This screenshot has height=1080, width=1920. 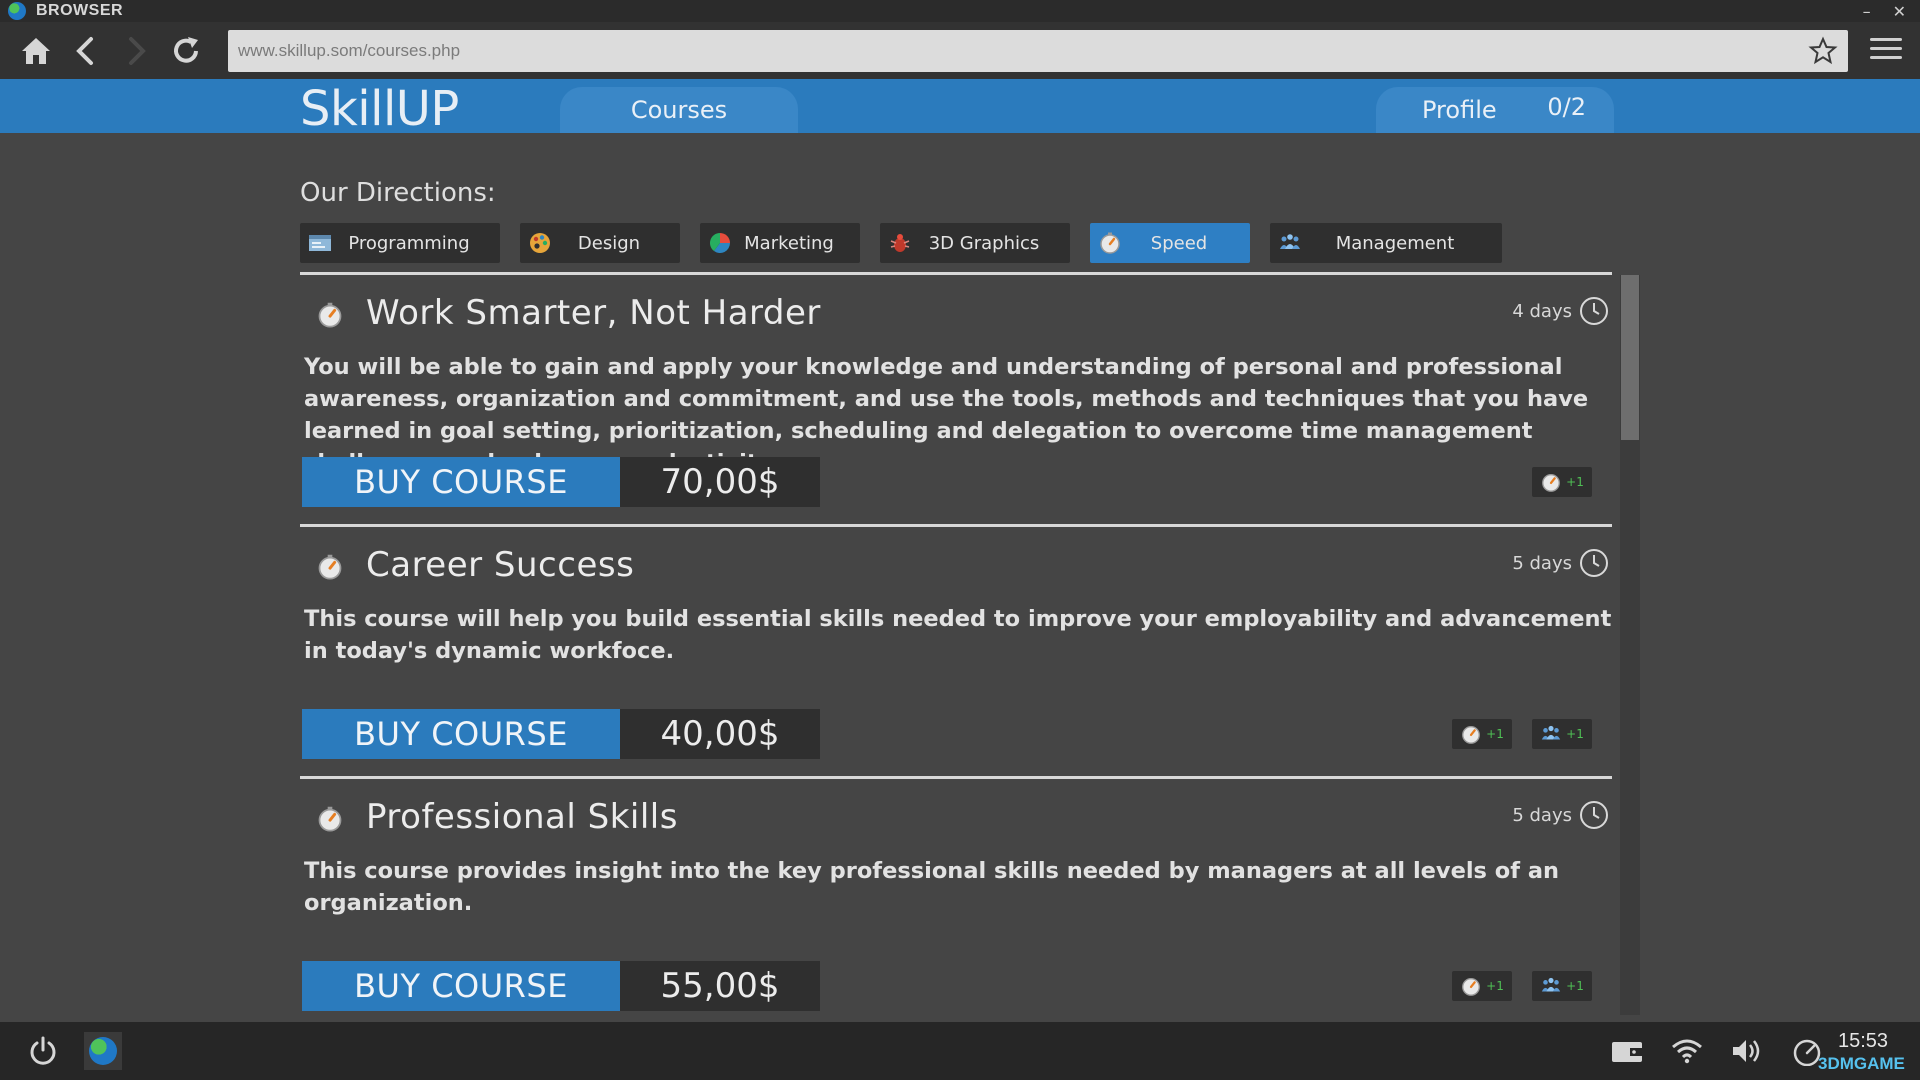 What do you see at coordinates (960, 1051) in the screenshot?
I see `taskbar: 15:53 3DMGAME` at bounding box center [960, 1051].